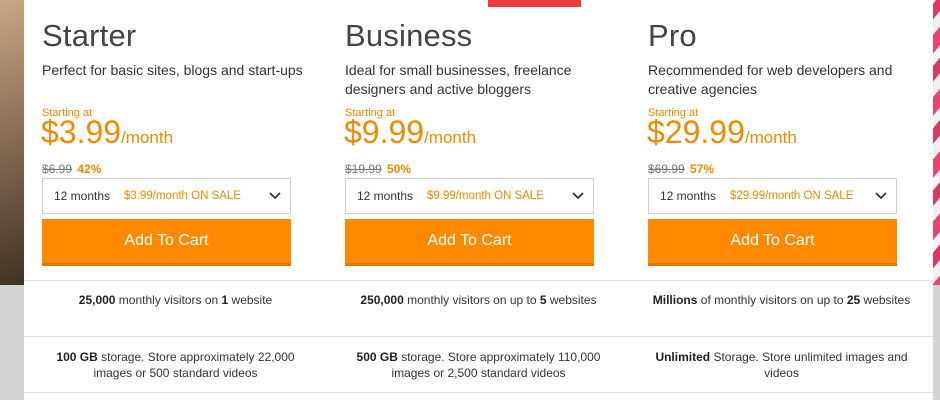  What do you see at coordinates (182, 196) in the screenshot?
I see `term-sale-price: $3.99/month ON SALE` at bounding box center [182, 196].